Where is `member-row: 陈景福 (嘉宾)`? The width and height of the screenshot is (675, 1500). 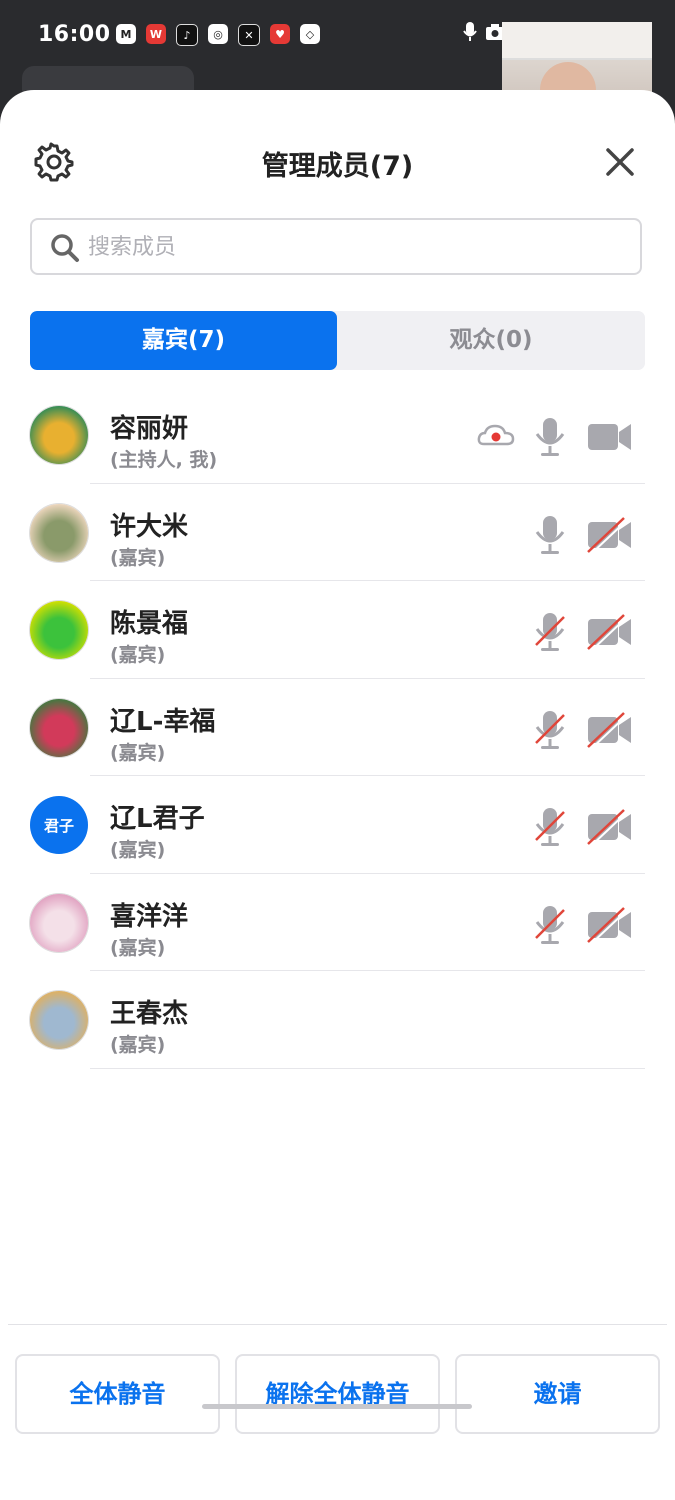
member-row: 陈景福 (嘉宾) is located at coordinates (337, 630).